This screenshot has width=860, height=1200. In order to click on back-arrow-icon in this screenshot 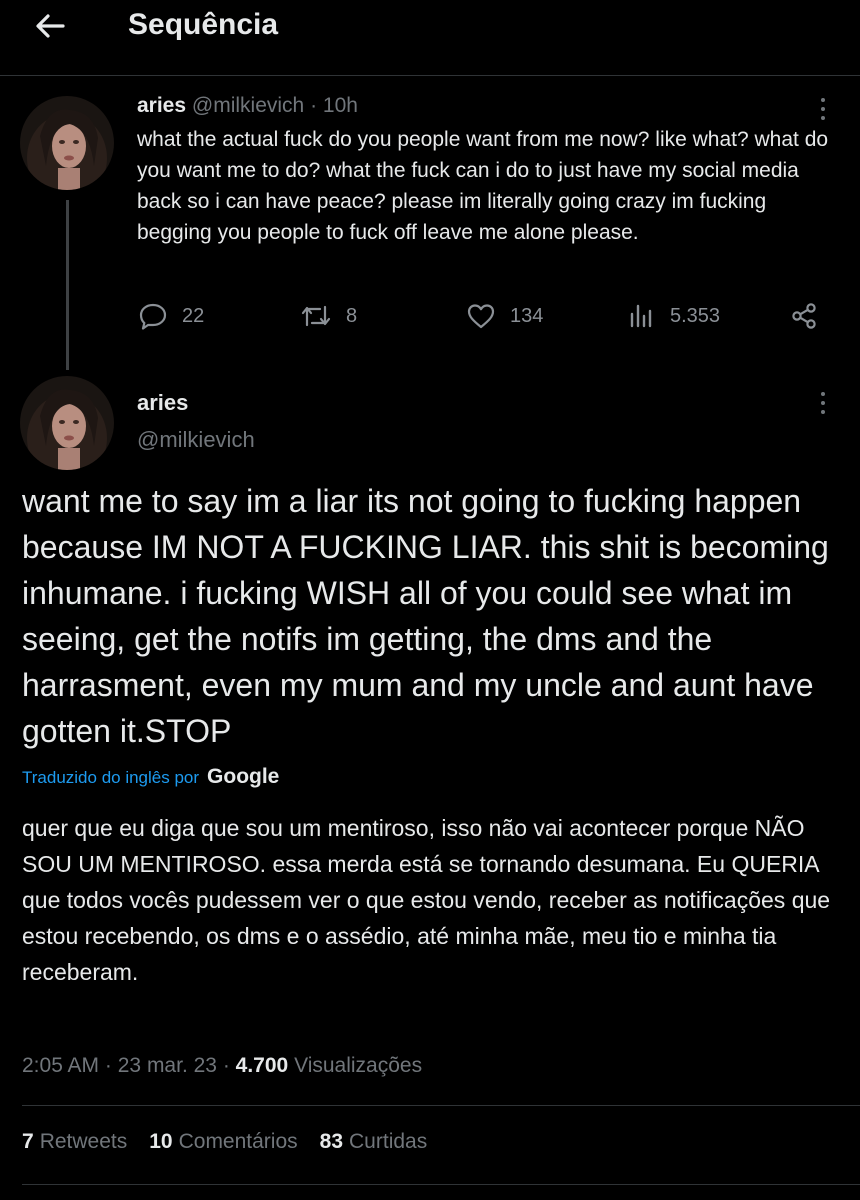, I will do `click(50, 26)`.